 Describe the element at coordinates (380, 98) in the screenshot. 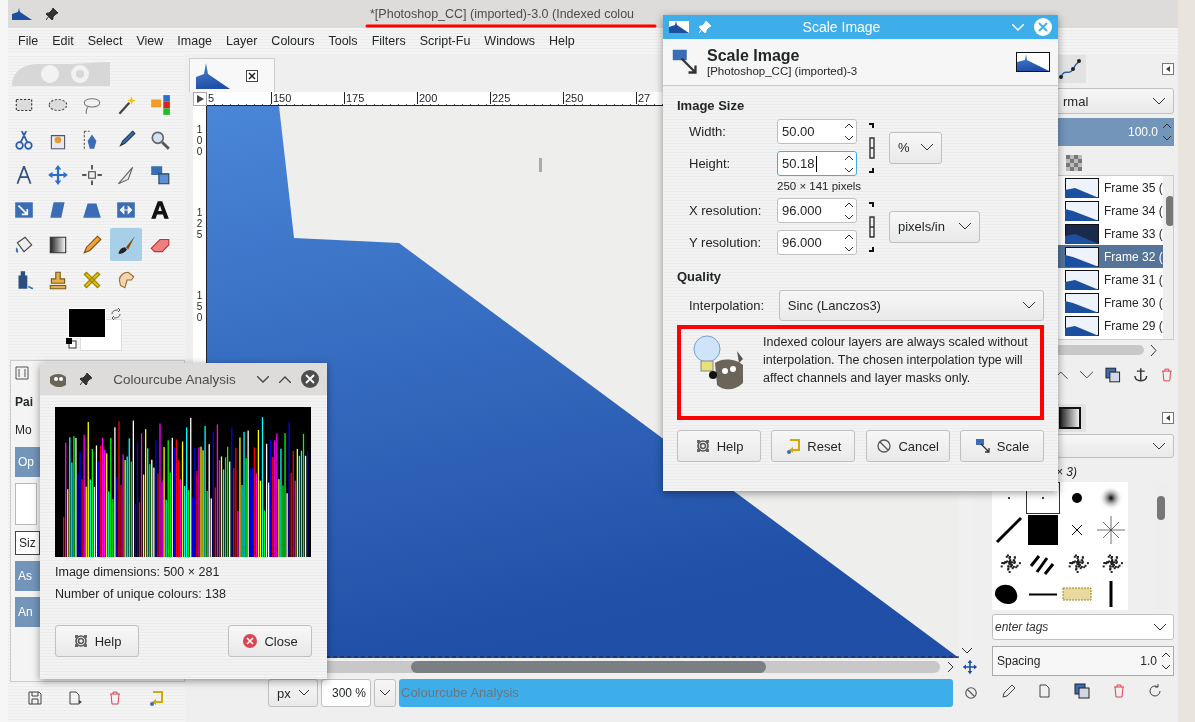

I see `ruler-label: 175` at that location.